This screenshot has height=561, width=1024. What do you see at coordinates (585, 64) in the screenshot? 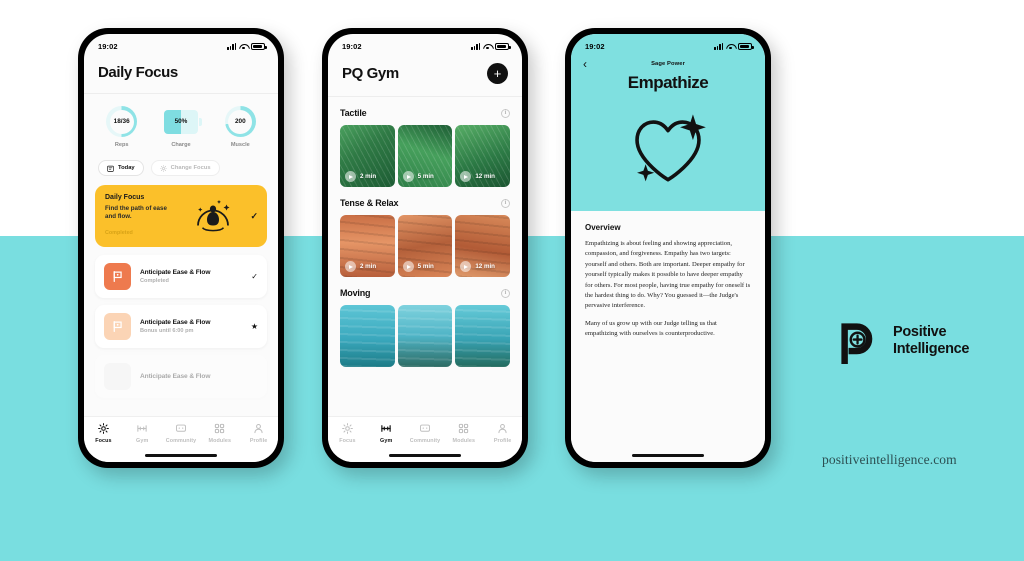
I see `back-button: ‹` at bounding box center [585, 64].